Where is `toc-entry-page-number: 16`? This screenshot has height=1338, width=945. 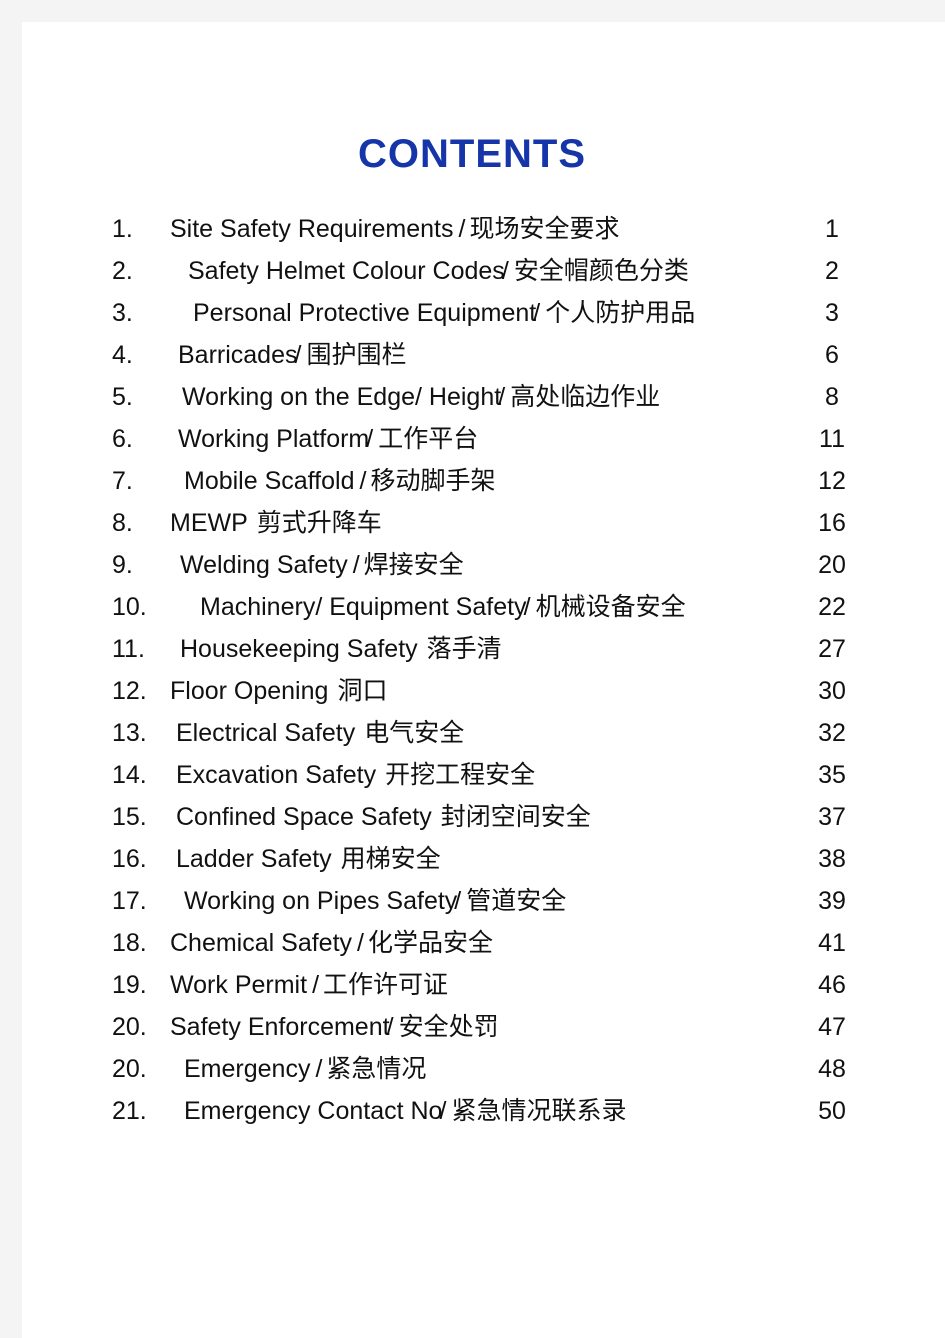
toc-entry-page-number: 16 is located at coordinates (832, 523).